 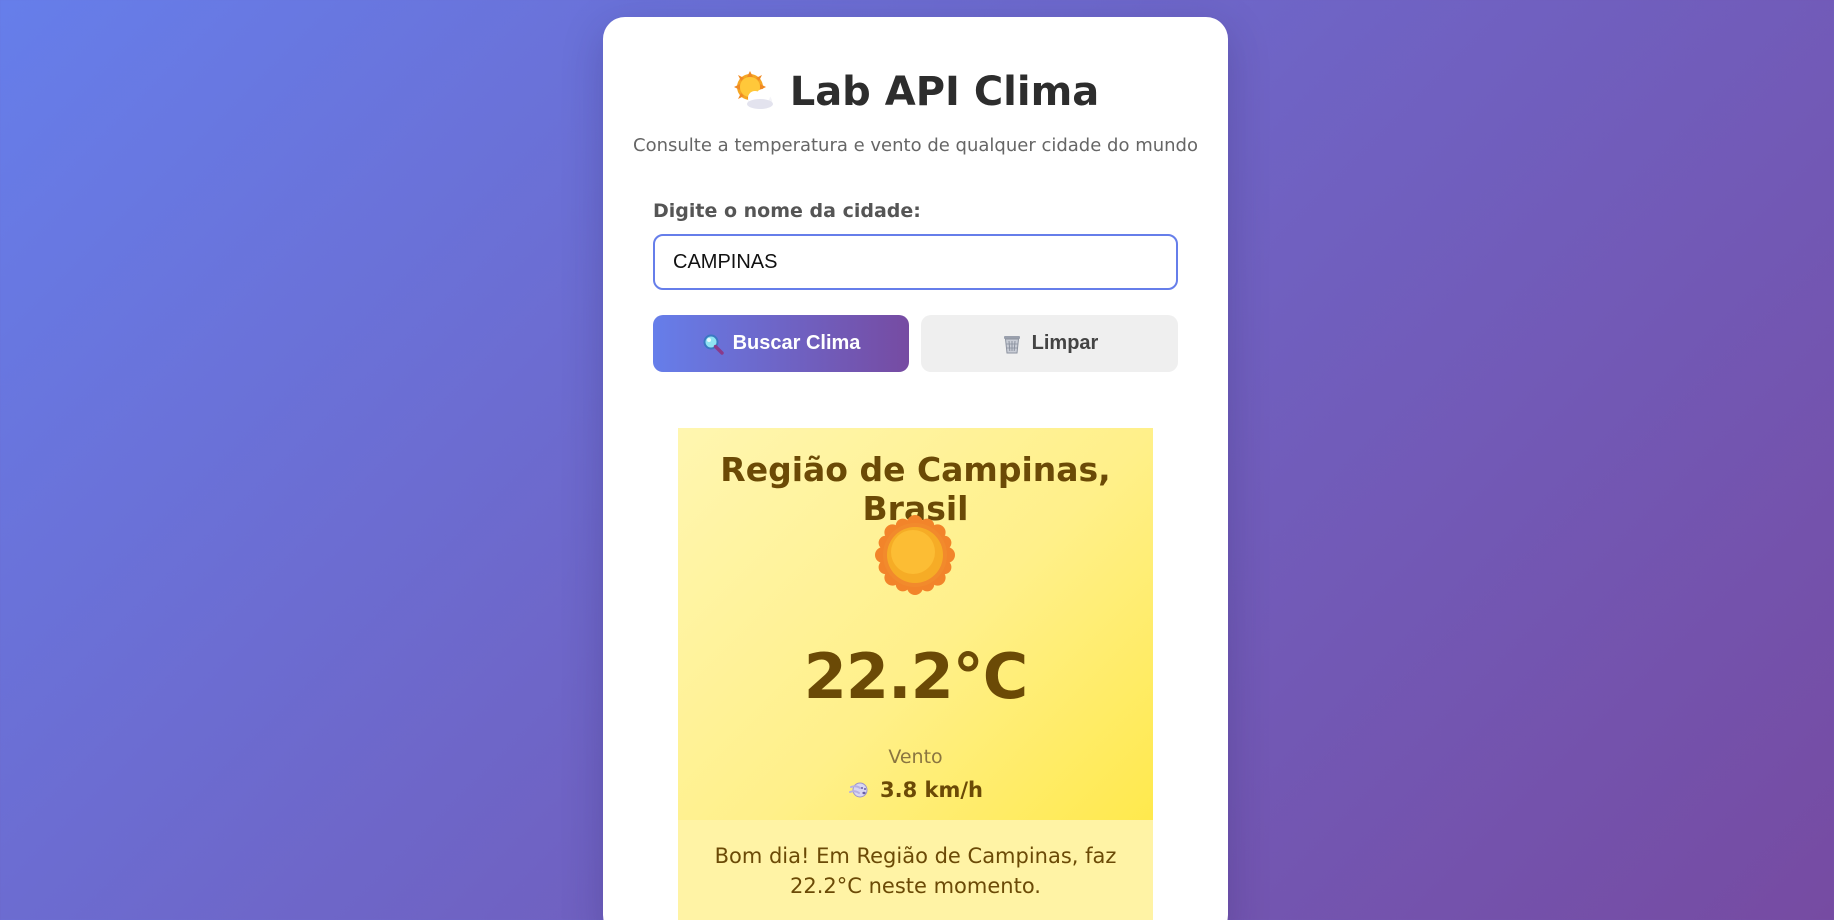 I want to click on sun-icon, so click(x=915, y=555).